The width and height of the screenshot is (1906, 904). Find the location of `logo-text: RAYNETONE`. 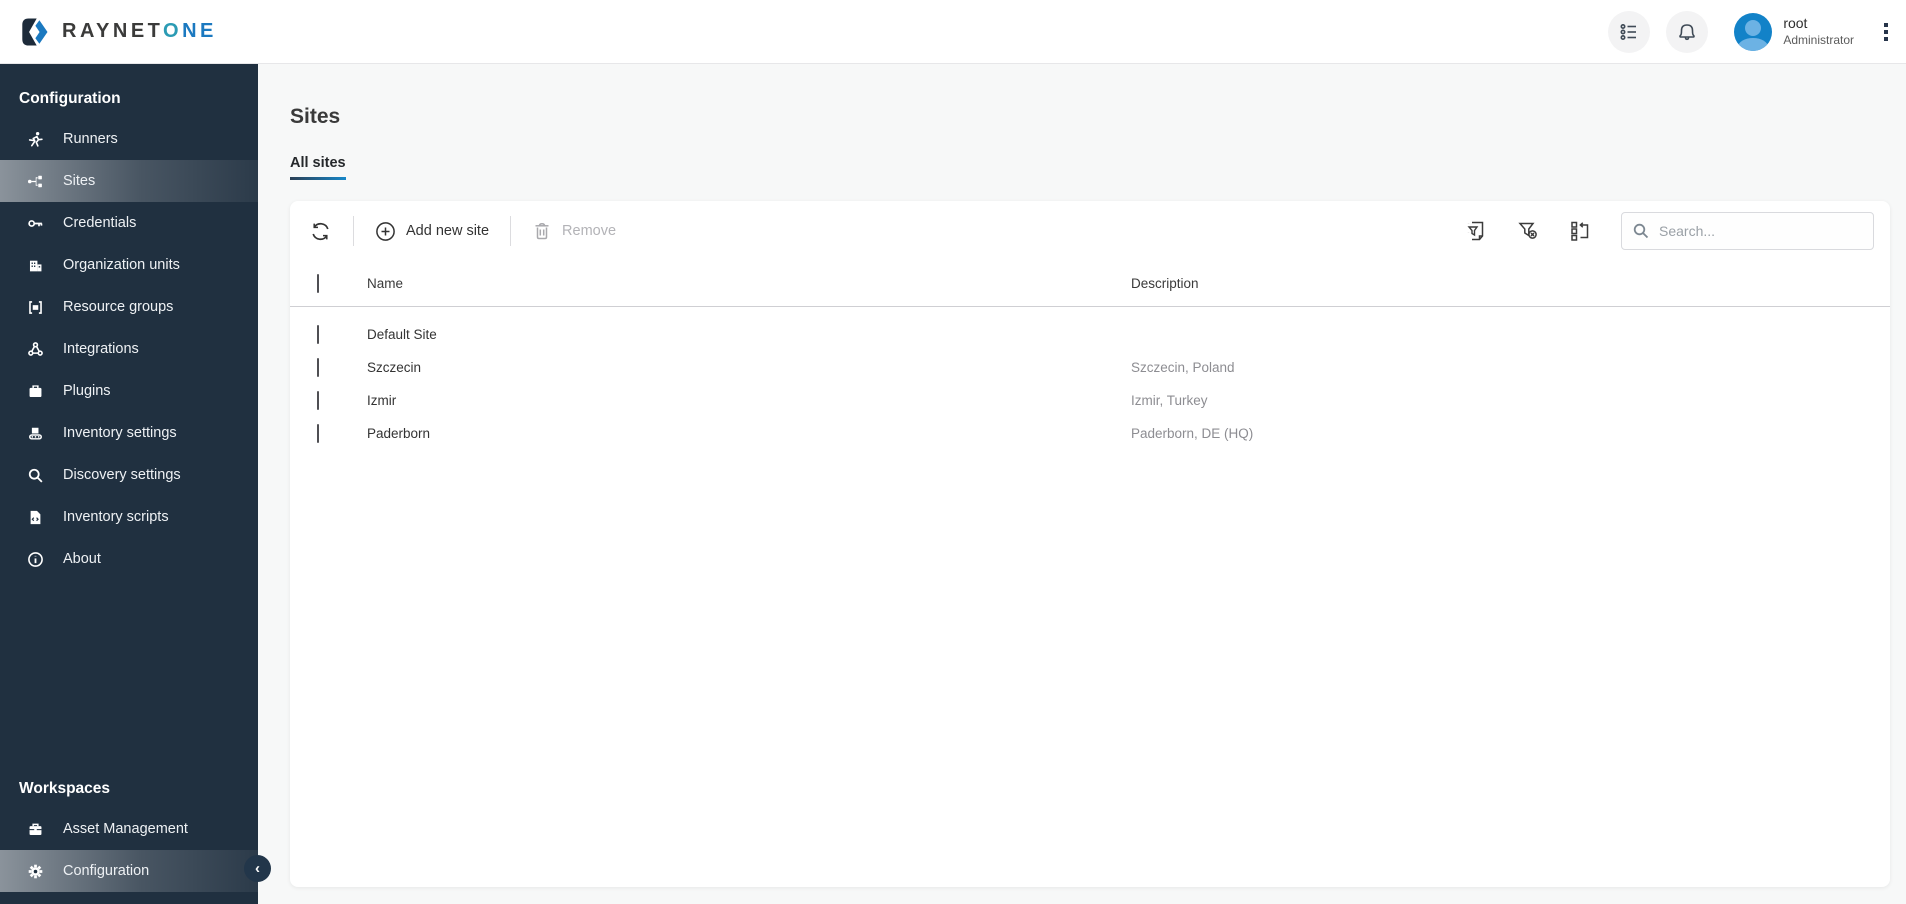

logo-text: RAYNETONE is located at coordinates (139, 31).